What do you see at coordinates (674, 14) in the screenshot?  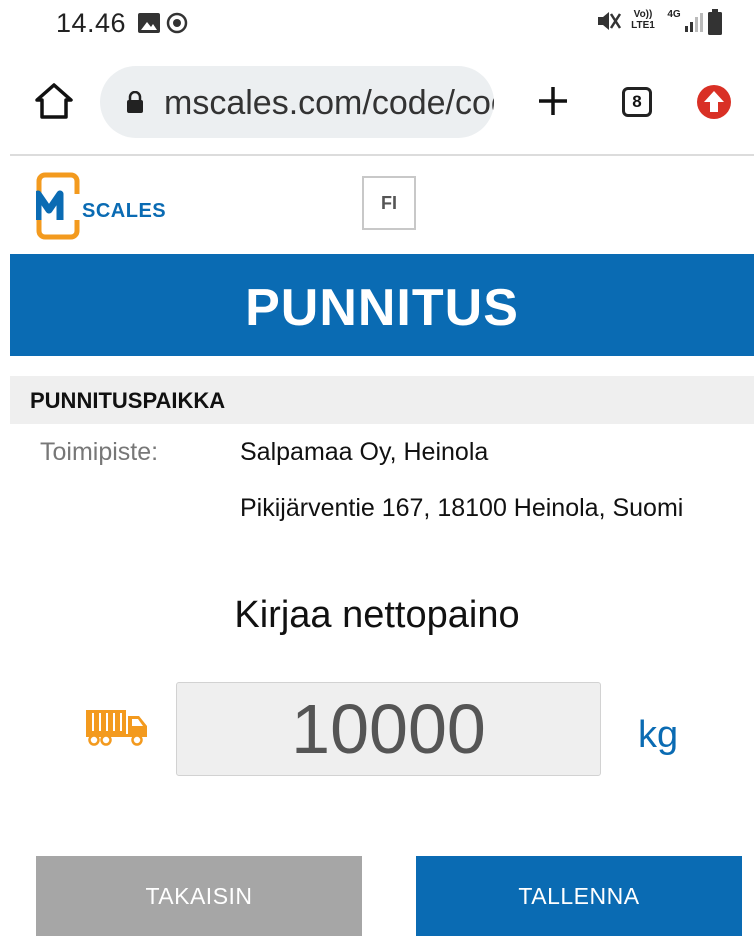 I see `network-type: 4G` at bounding box center [674, 14].